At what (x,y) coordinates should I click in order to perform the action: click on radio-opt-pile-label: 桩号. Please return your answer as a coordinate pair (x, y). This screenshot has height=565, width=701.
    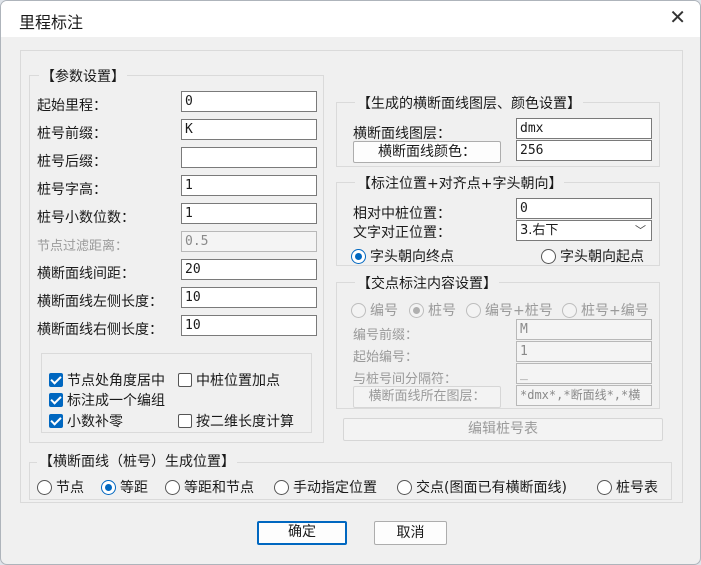
    Looking at the image, I should click on (442, 311).